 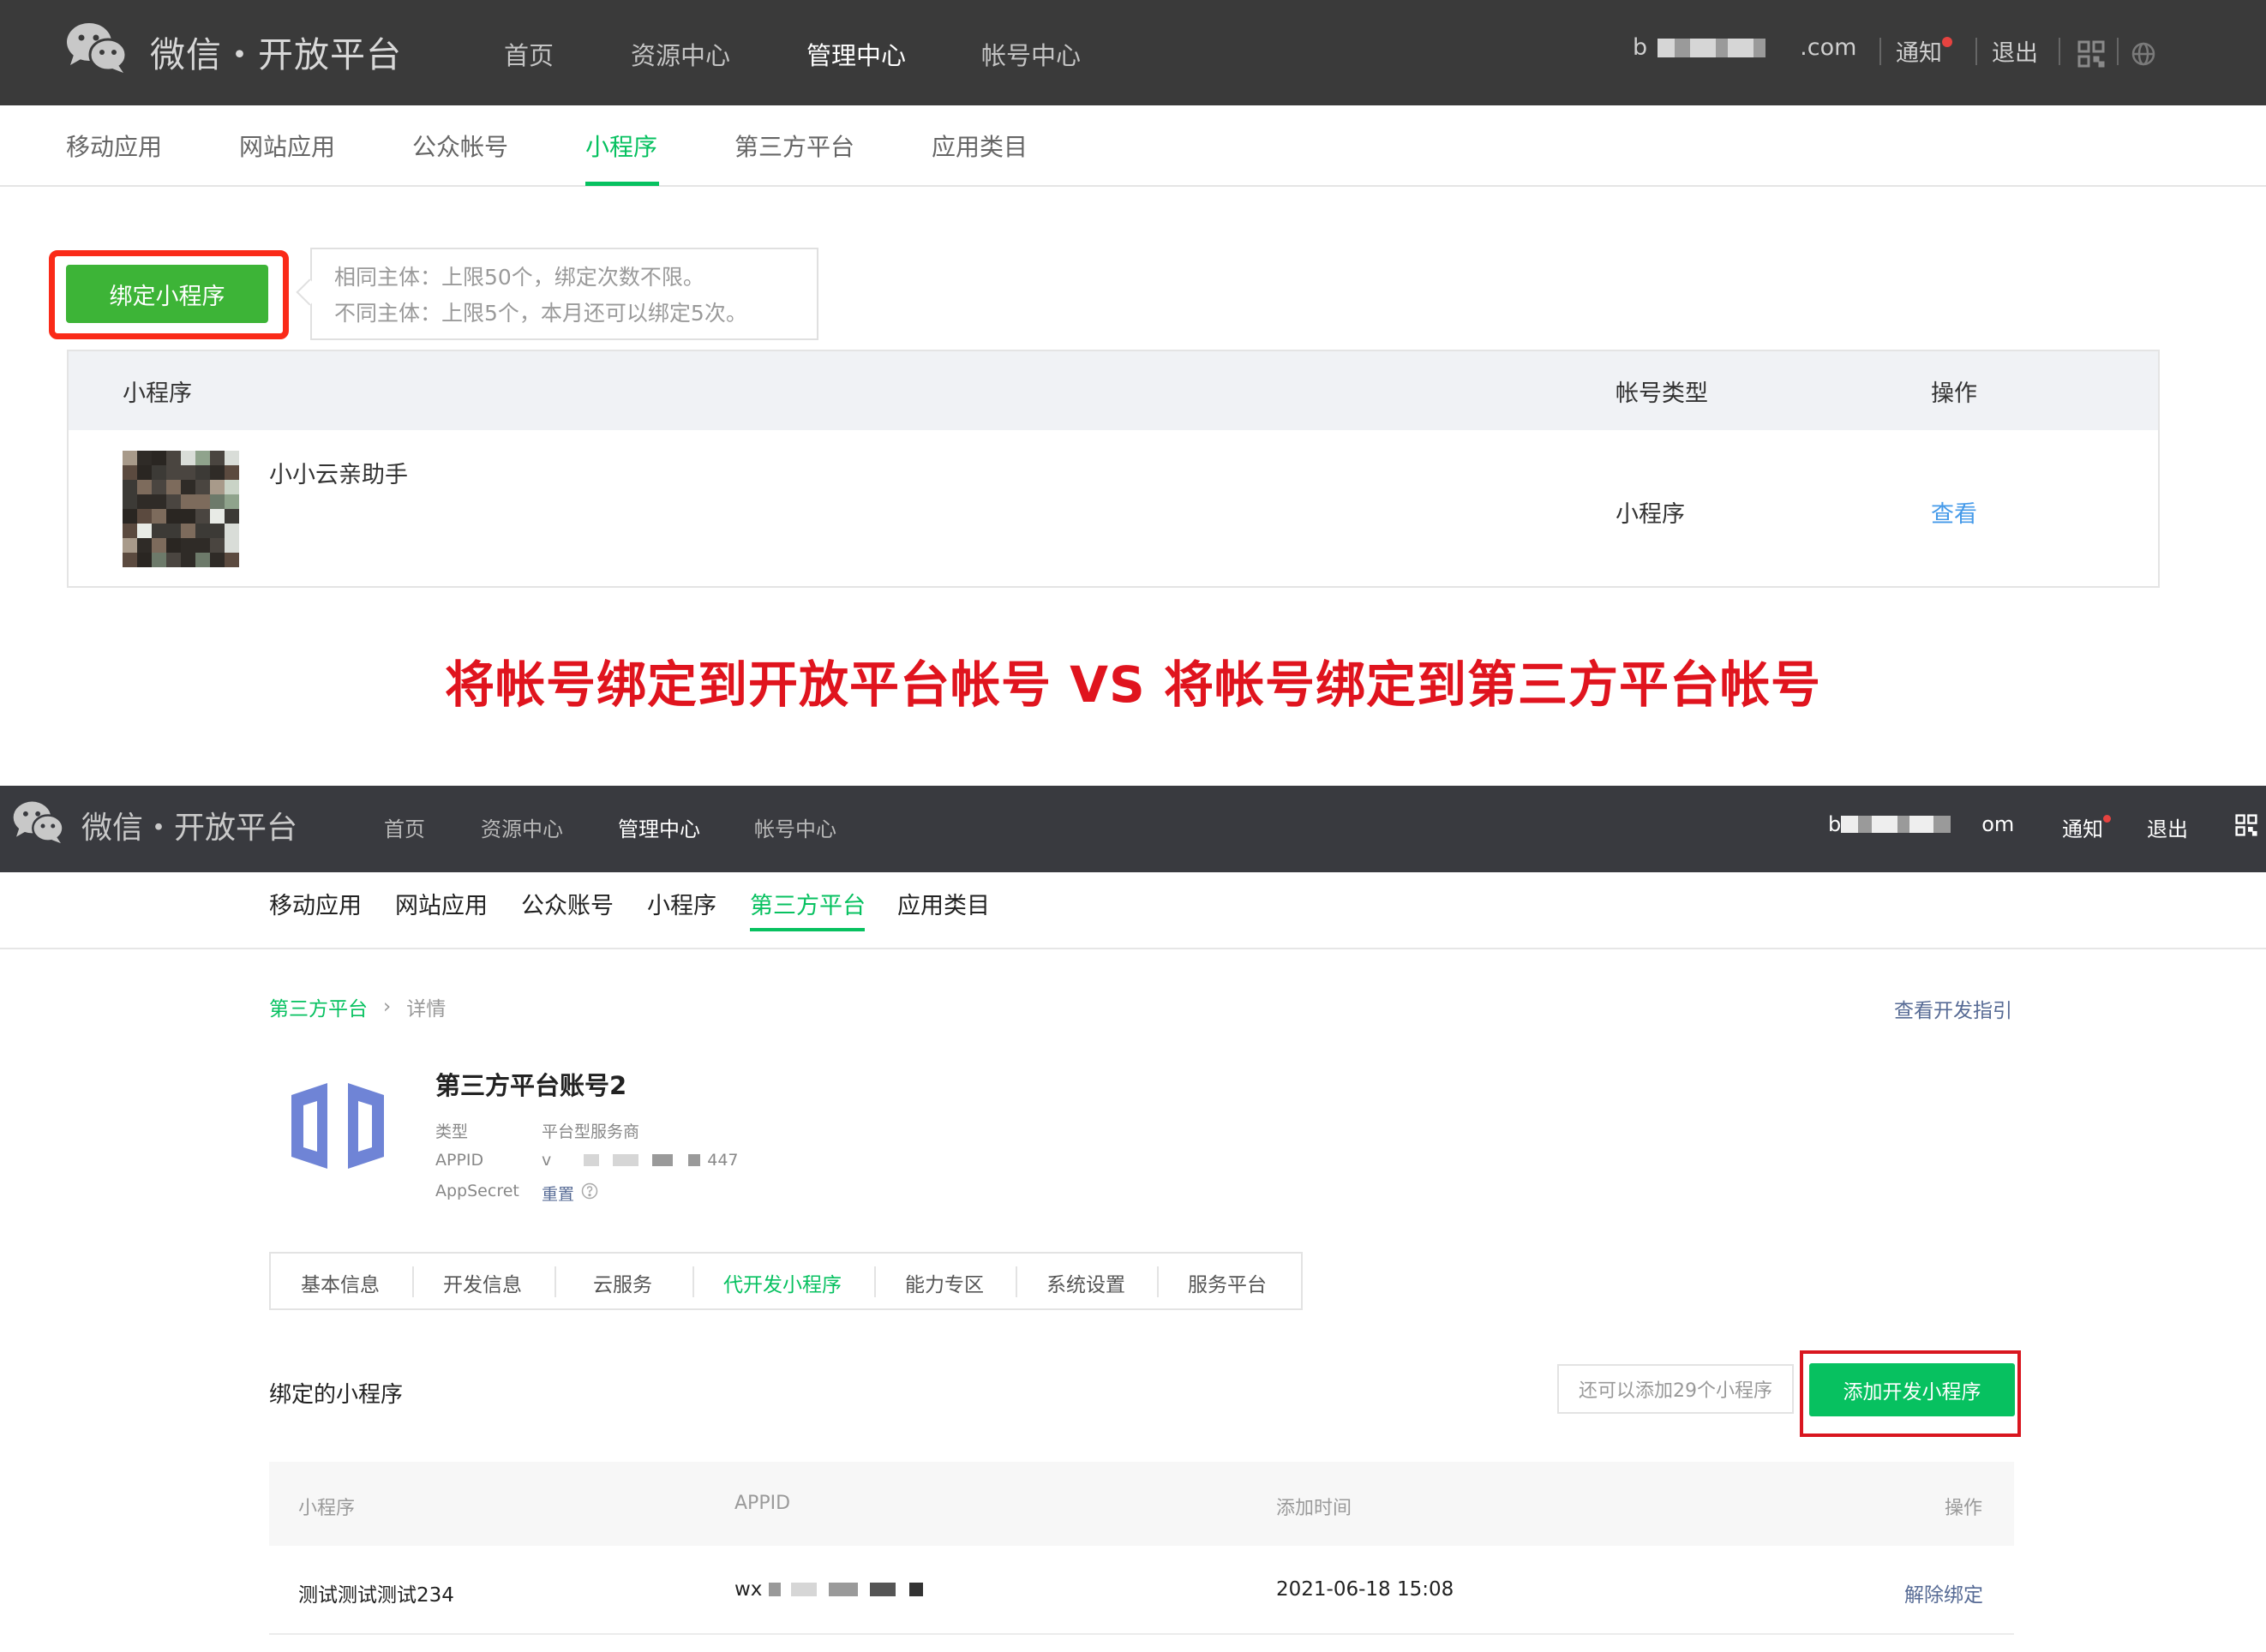 What do you see at coordinates (1880, 51) in the screenshot?
I see `divider` at bounding box center [1880, 51].